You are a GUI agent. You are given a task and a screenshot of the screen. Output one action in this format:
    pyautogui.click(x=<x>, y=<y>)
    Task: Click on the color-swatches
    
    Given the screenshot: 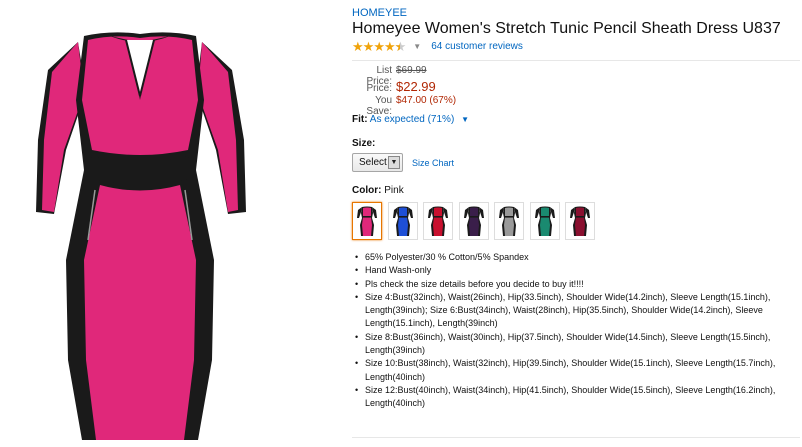 What is the action you would take?
    pyautogui.click(x=476, y=221)
    